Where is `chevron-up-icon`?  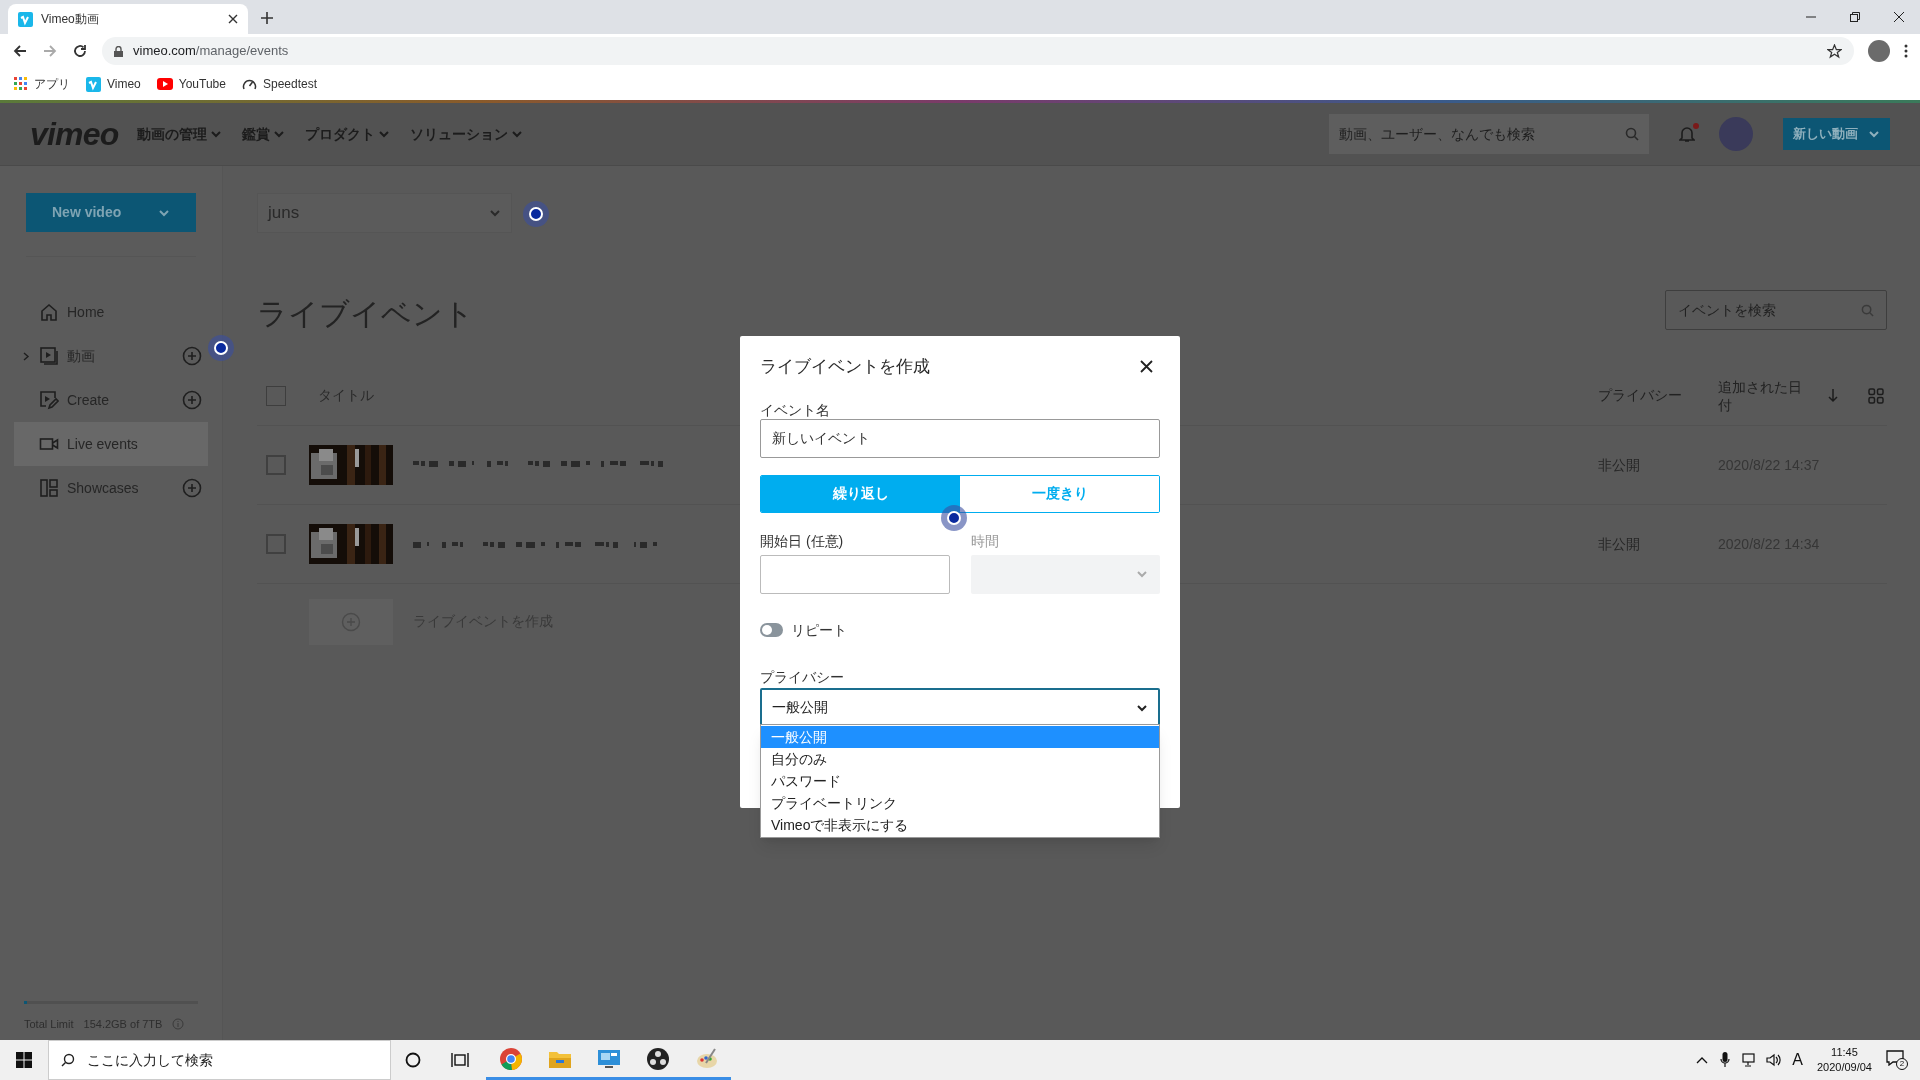
chevron-up-icon is located at coordinates (1702, 1060).